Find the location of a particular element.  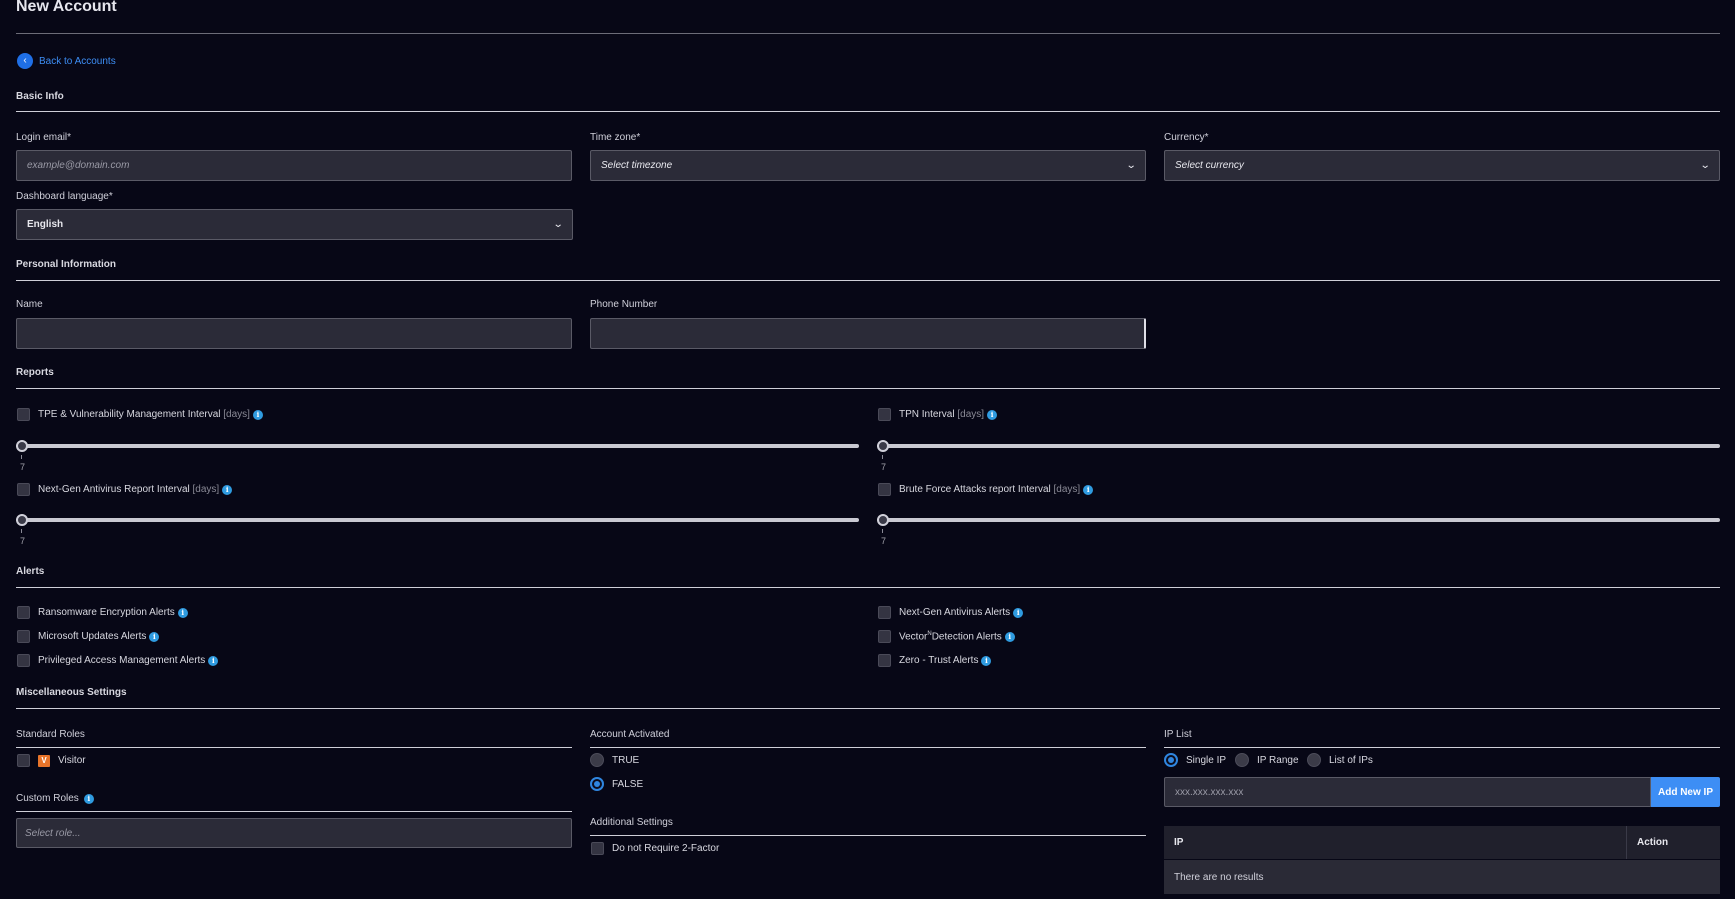

dashboard-language-select: English ⌄ is located at coordinates (294, 224).